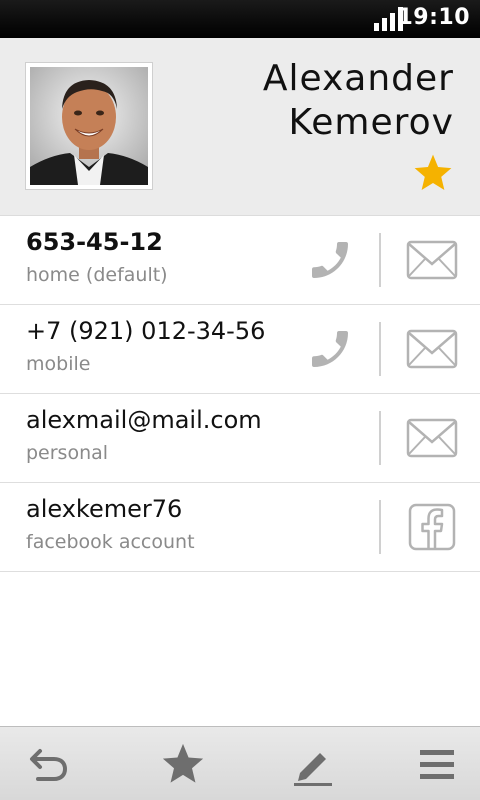 This screenshot has width=480, height=800. Describe the element at coordinates (97, 275) in the screenshot. I see `entry-label: home (default)` at that location.